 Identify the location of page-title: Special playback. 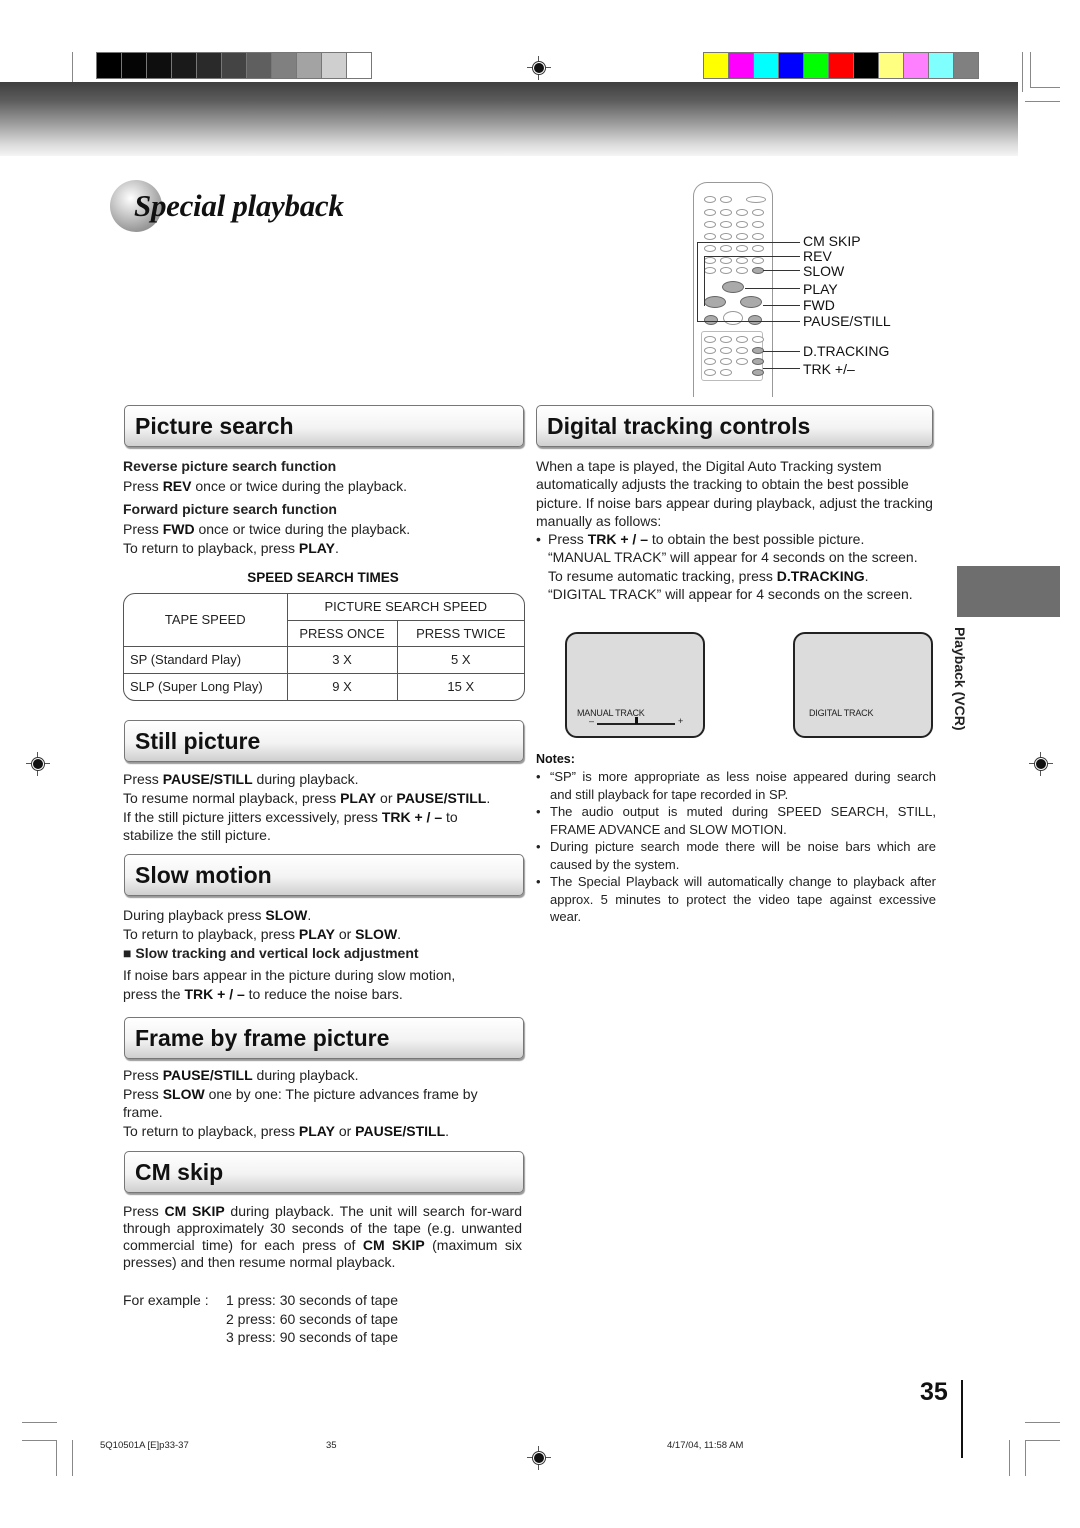
(239, 205).